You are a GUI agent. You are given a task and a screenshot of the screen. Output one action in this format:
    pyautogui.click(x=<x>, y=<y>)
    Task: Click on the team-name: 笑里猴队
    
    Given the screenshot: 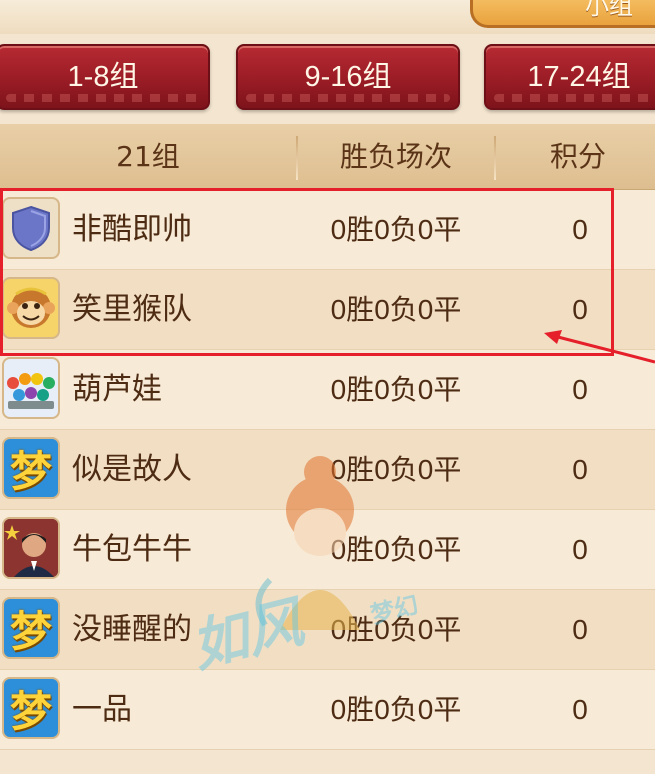 What is the action you would take?
    pyautogui.click(x=132, y=309)
    